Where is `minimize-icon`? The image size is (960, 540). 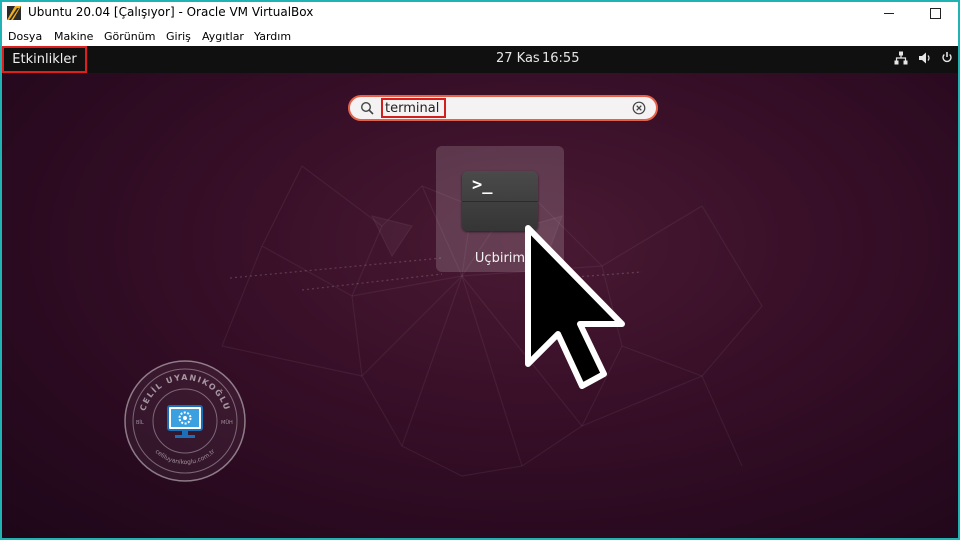
minimize-icon is located at coordinates (889, 13).